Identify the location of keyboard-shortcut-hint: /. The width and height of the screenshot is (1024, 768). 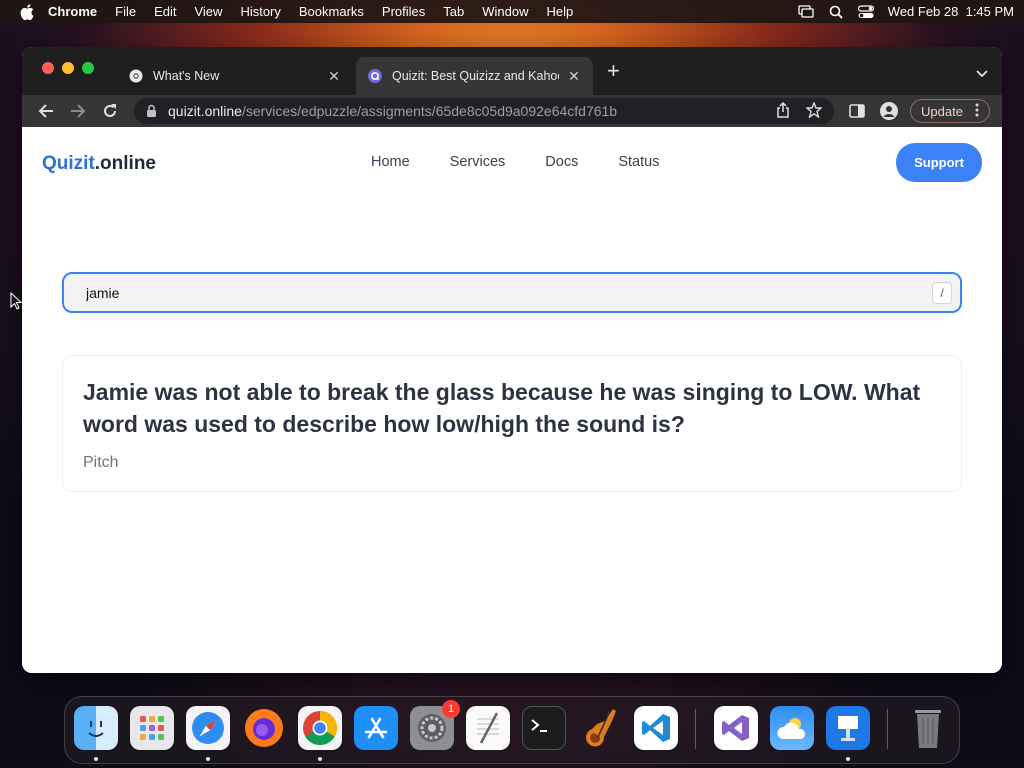
(942, 292).